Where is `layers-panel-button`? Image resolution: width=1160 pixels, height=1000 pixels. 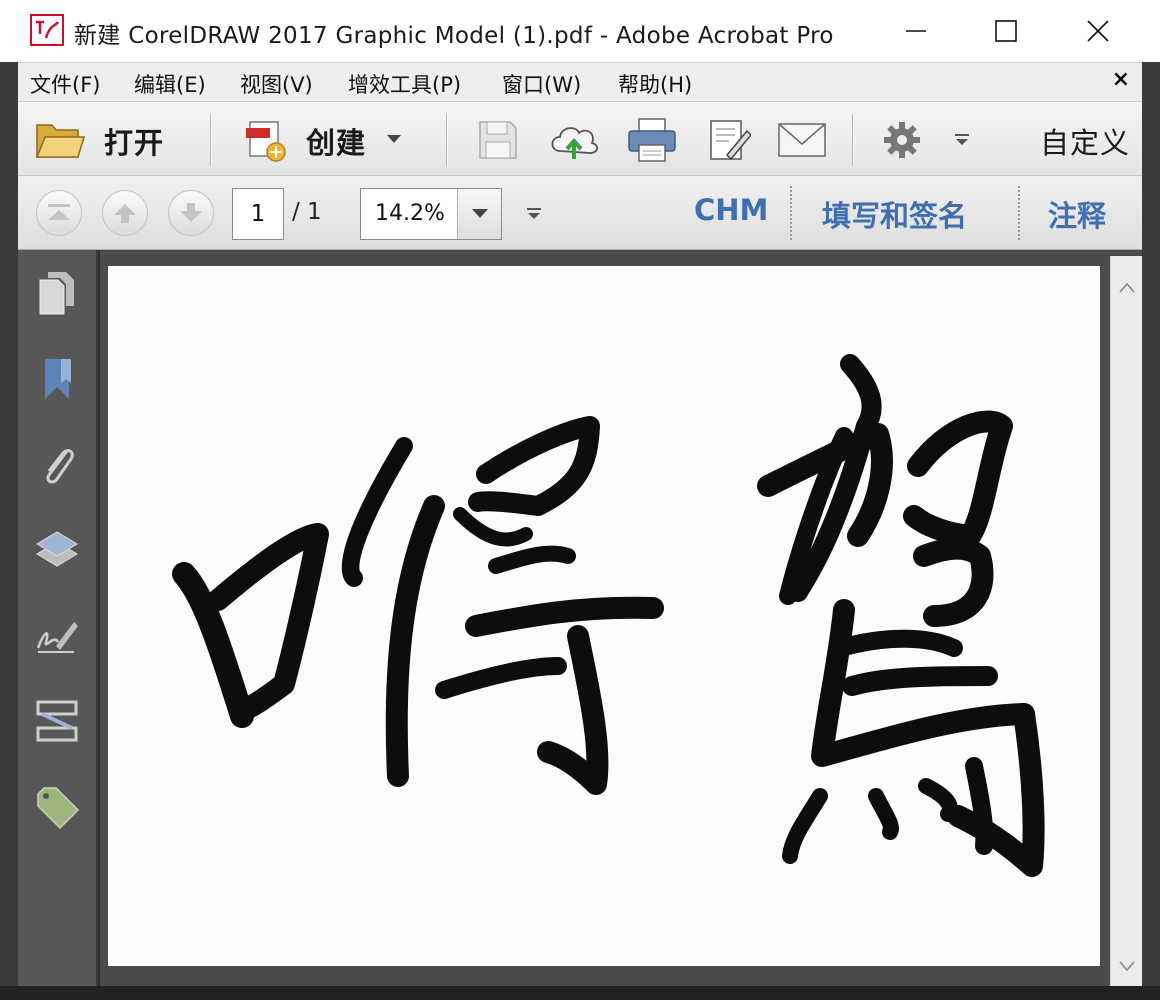
layers-panel-button is located at coordinates (57, 549).